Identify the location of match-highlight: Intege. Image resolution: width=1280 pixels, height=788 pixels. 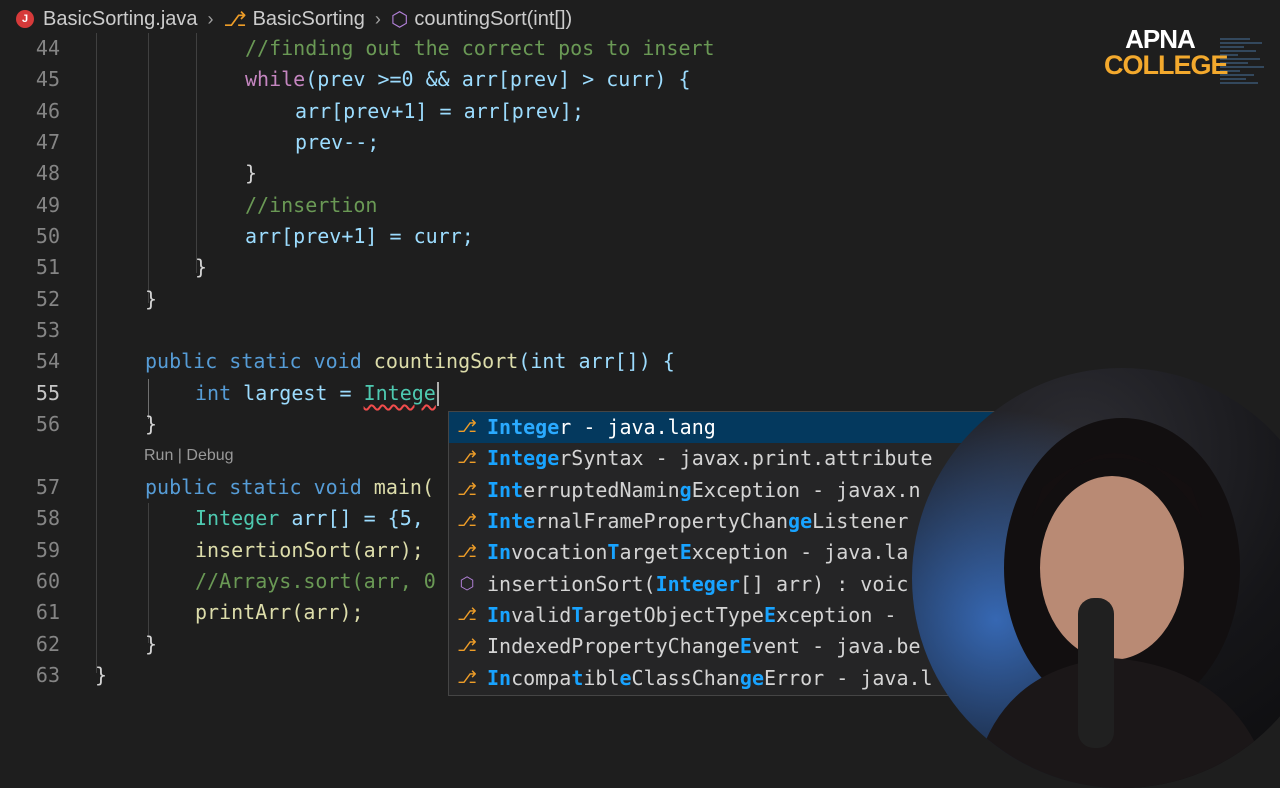
(523, 458).